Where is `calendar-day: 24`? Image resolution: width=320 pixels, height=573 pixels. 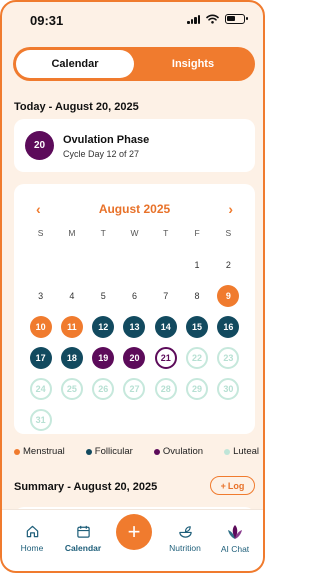 calendar-day: 24 is located at coordinates (40, 388).